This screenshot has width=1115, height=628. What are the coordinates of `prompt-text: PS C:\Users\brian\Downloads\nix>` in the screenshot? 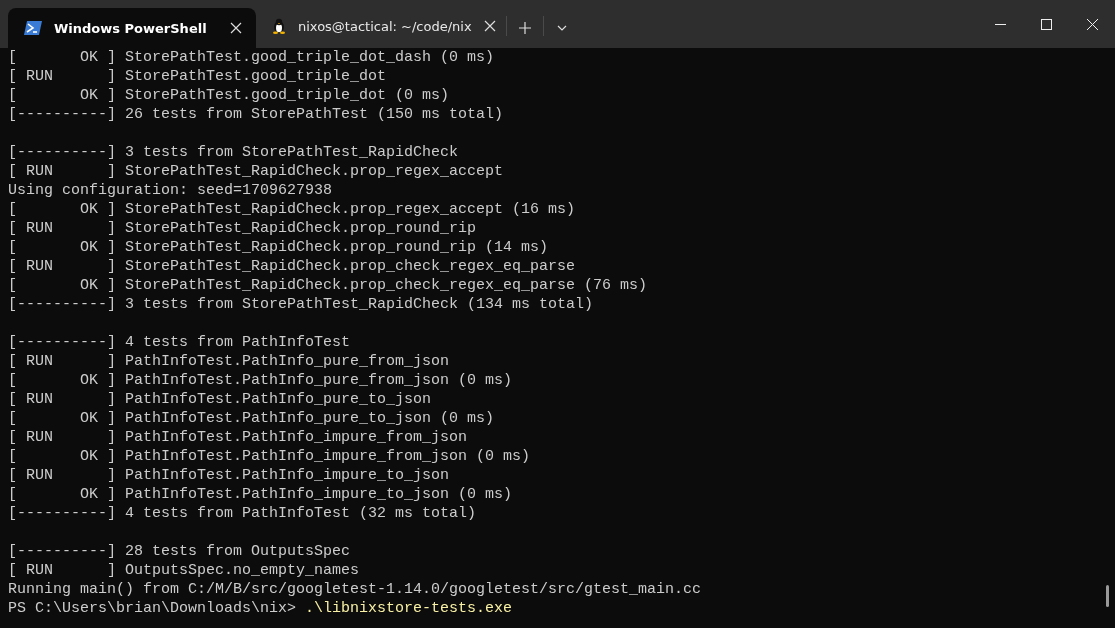 It's located at (152, 608).